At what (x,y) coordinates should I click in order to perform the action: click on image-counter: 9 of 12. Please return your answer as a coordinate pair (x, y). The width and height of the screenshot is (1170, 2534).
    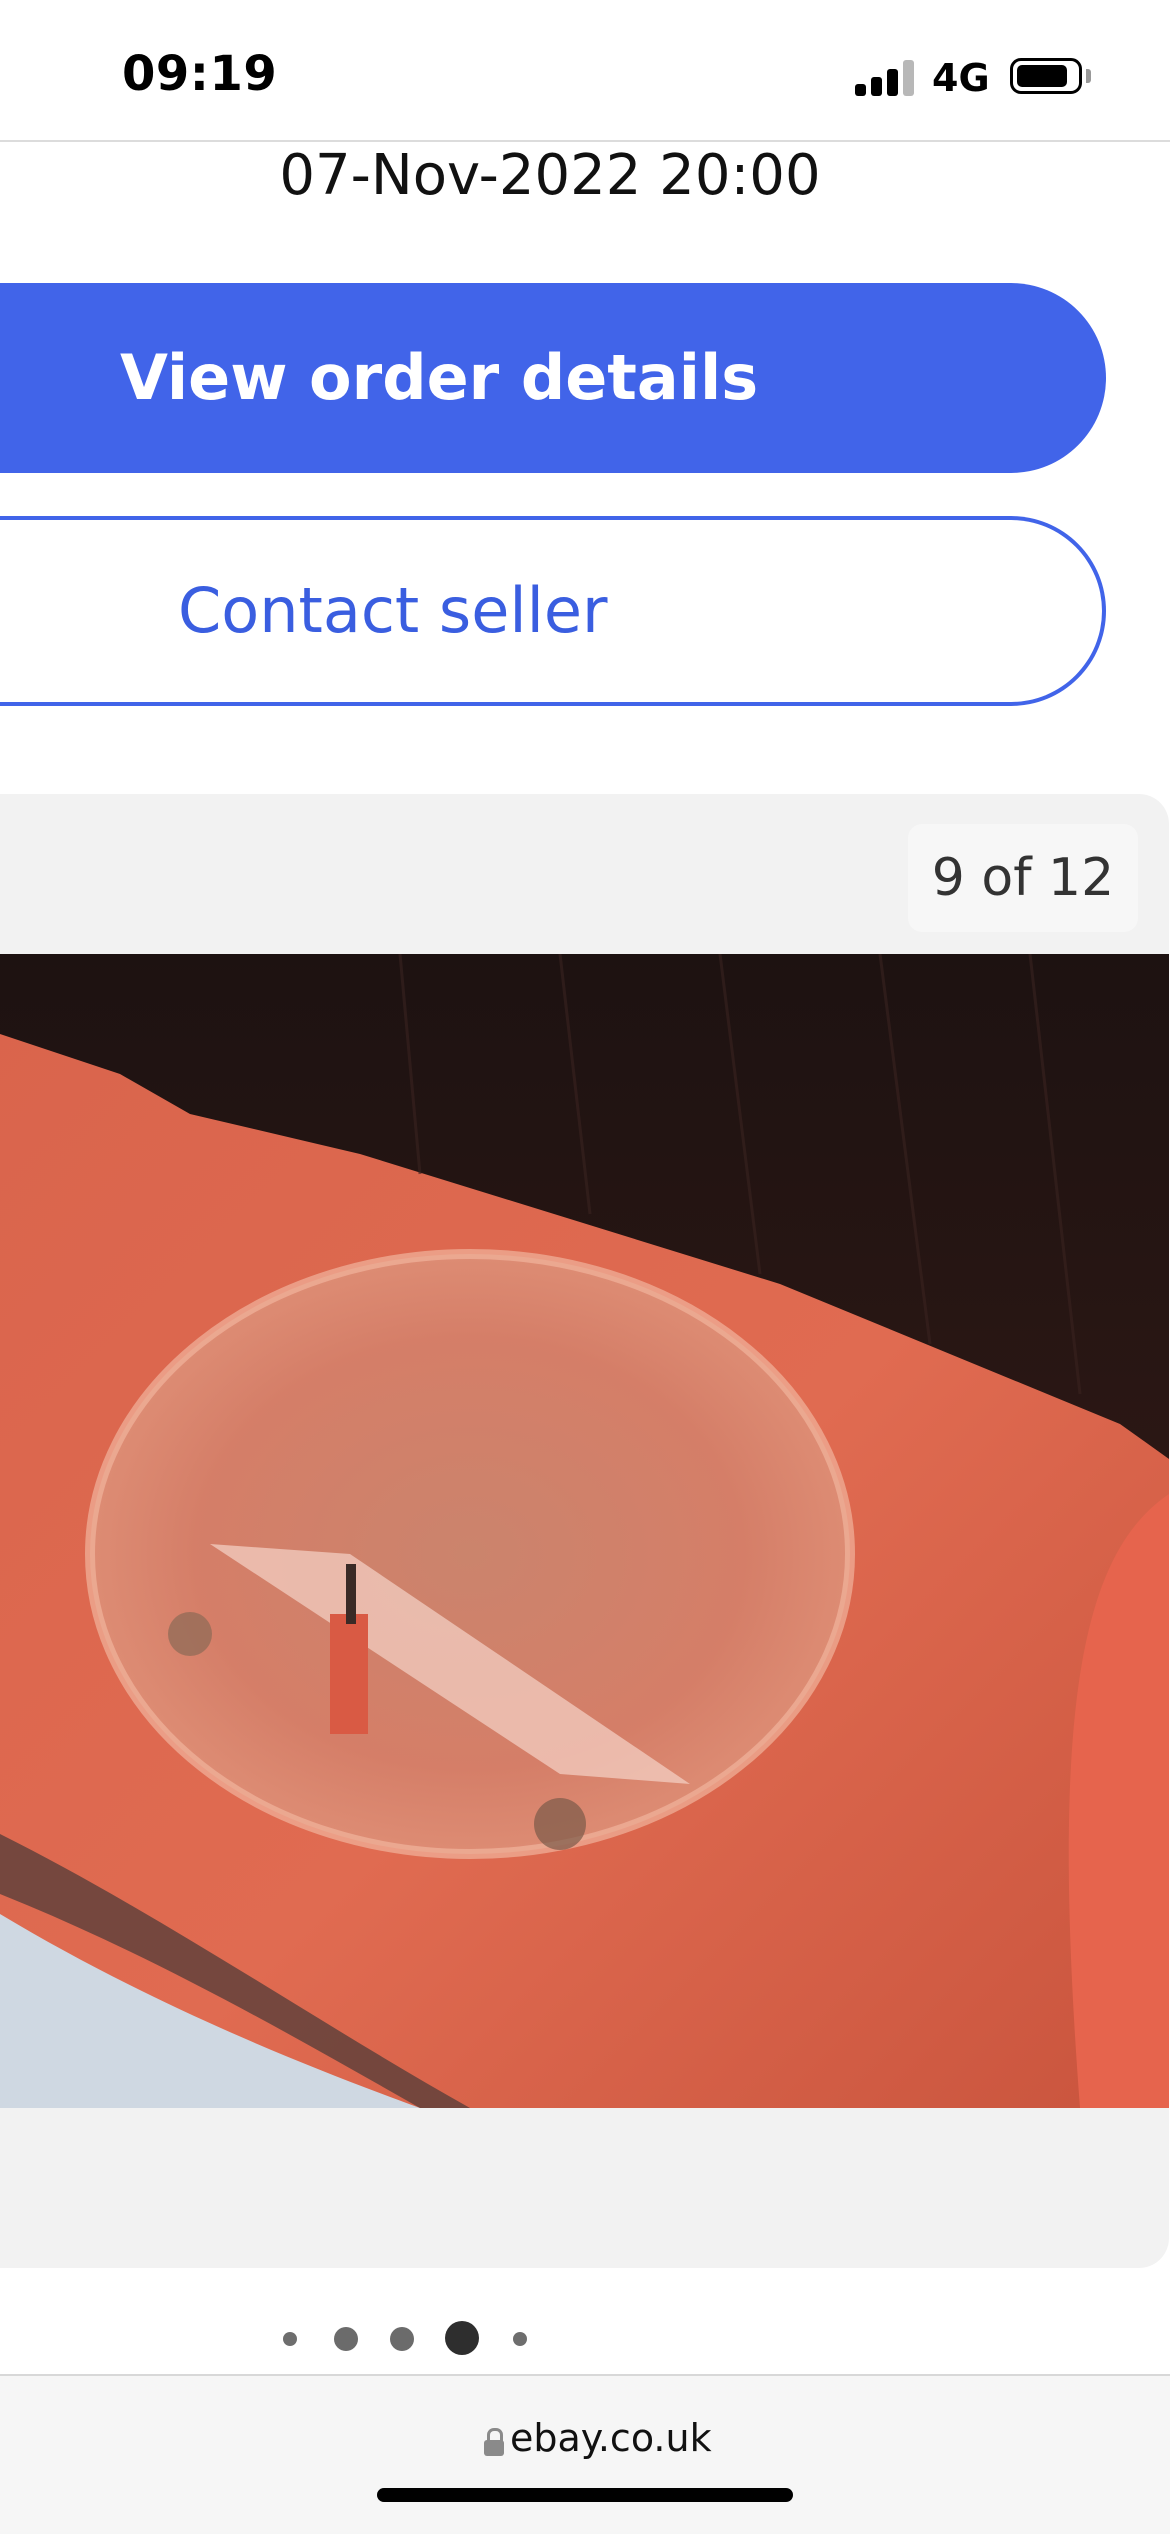
    Looking at the image, I should click on (1023, 878).